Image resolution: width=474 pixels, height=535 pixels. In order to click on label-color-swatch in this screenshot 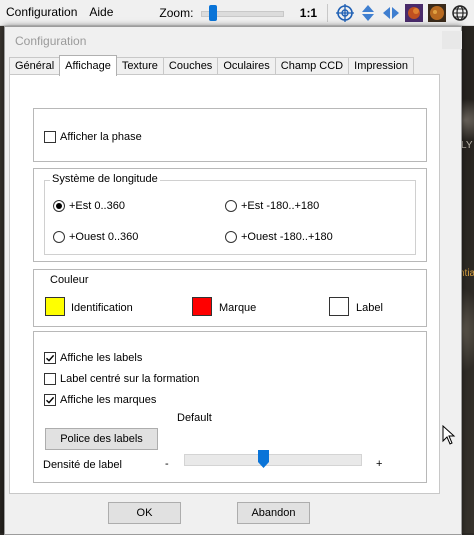, I will do `click(339, 306)`.